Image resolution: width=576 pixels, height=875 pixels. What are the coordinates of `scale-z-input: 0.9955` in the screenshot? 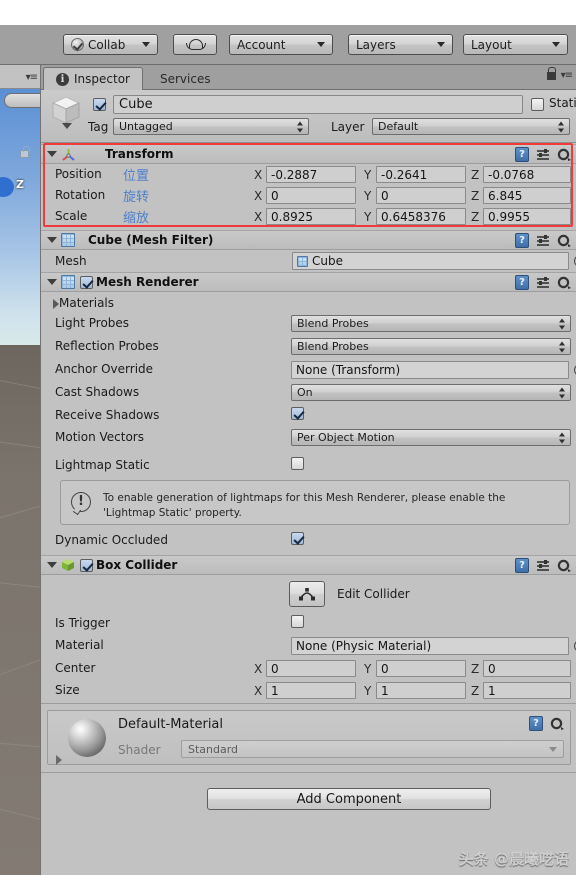 It's located at (527, 216).